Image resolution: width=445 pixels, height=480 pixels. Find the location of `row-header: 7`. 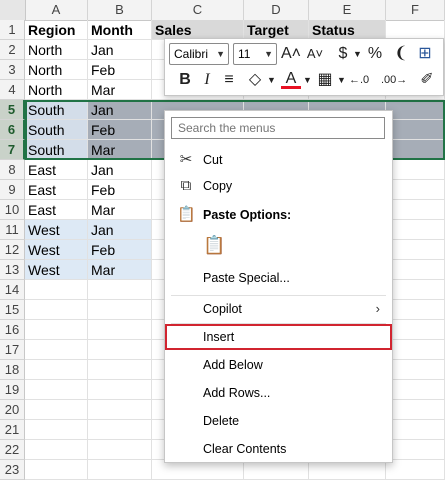

row-header: 7 is located at coordinates (12, 150).